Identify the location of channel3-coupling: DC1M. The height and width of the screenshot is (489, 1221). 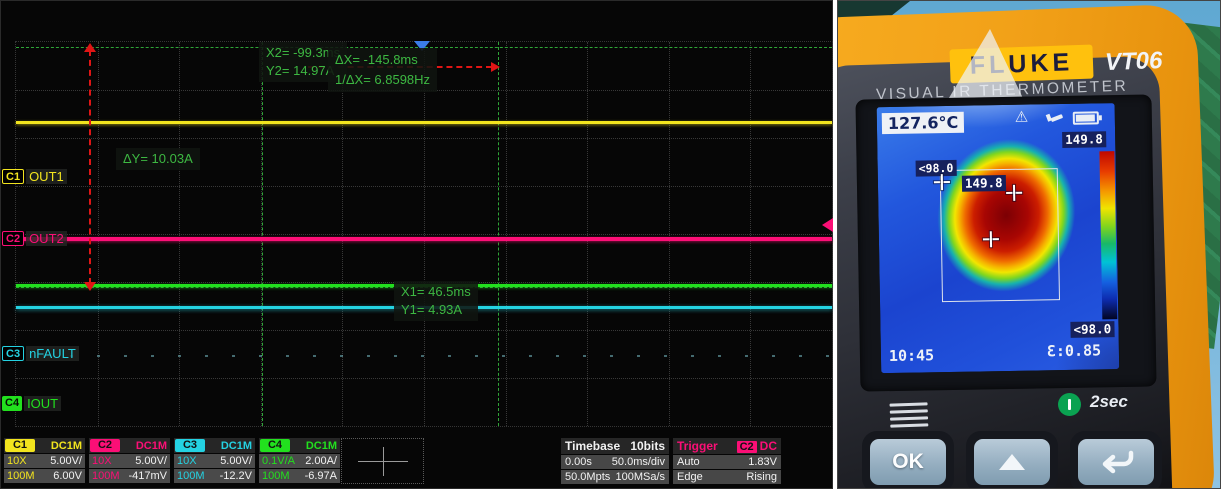
(236, 445).